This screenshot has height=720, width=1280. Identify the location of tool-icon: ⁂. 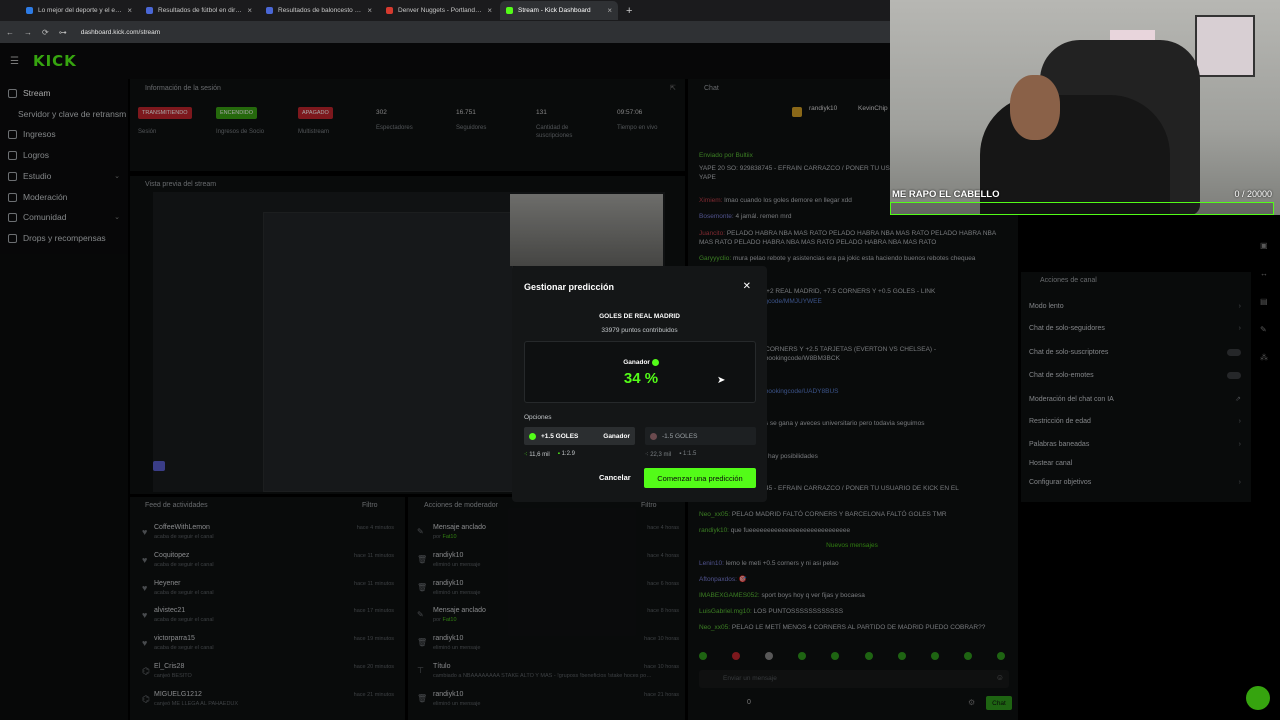
(1264, 357).